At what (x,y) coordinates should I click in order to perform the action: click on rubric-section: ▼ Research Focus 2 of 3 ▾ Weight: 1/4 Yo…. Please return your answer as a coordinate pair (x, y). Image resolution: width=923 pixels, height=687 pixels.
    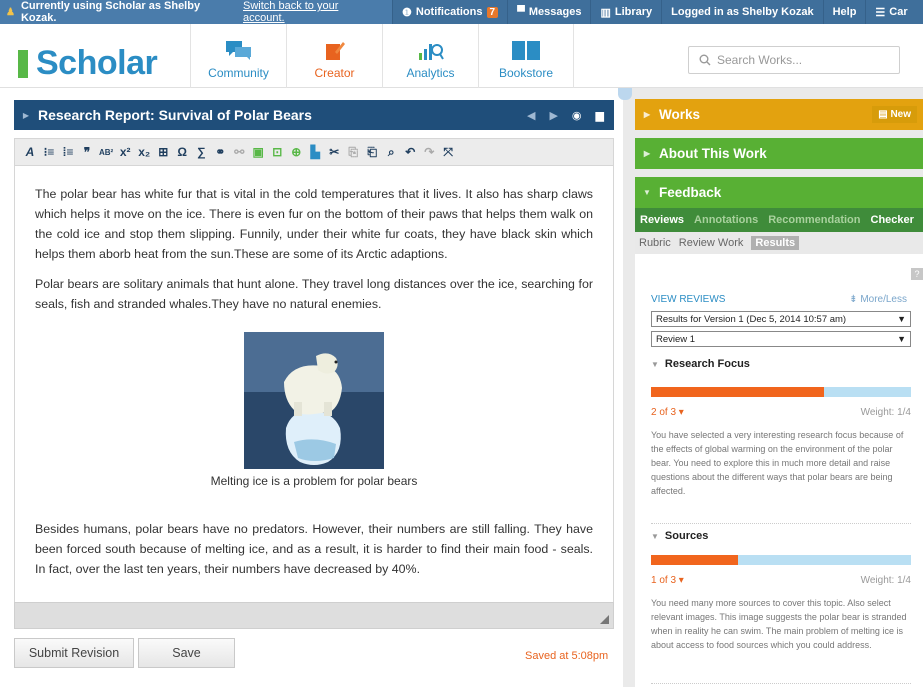
    Looking at the image, I should click on (781, 428).